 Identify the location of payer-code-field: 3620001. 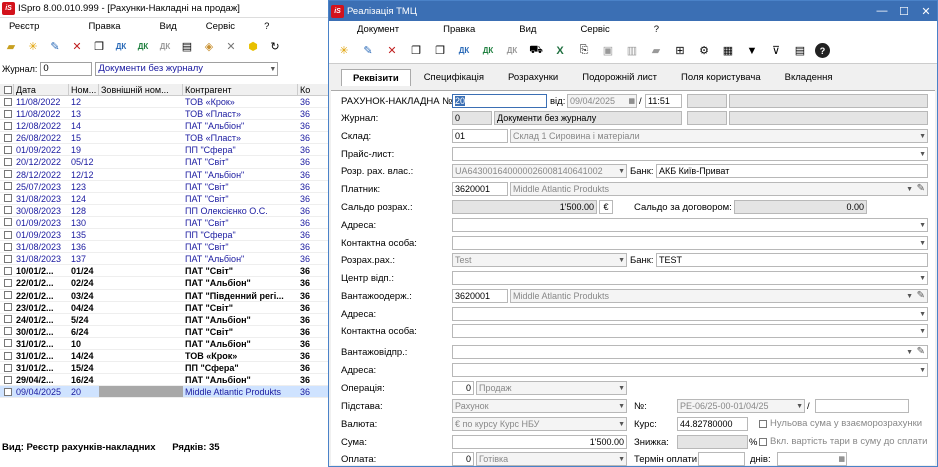
(480, 189).